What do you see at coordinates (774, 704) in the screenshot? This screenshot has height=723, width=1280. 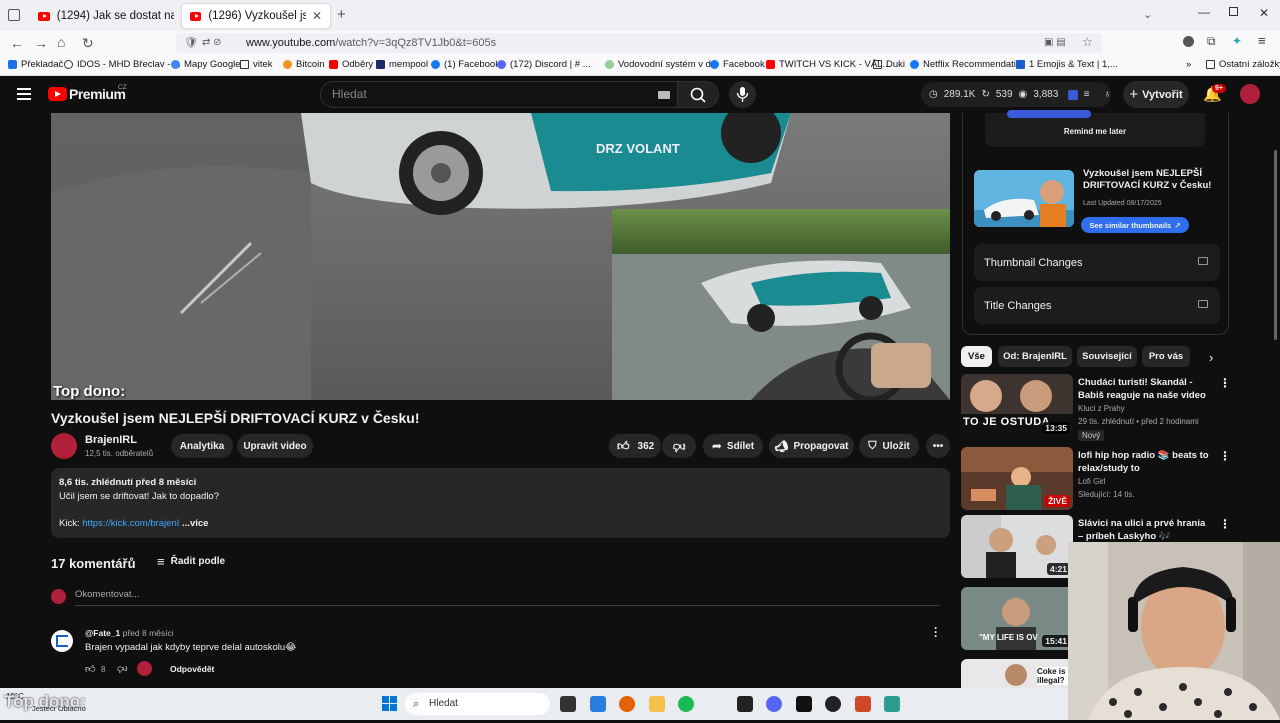 I see `discord-icon` at bounding box center [774, 704].